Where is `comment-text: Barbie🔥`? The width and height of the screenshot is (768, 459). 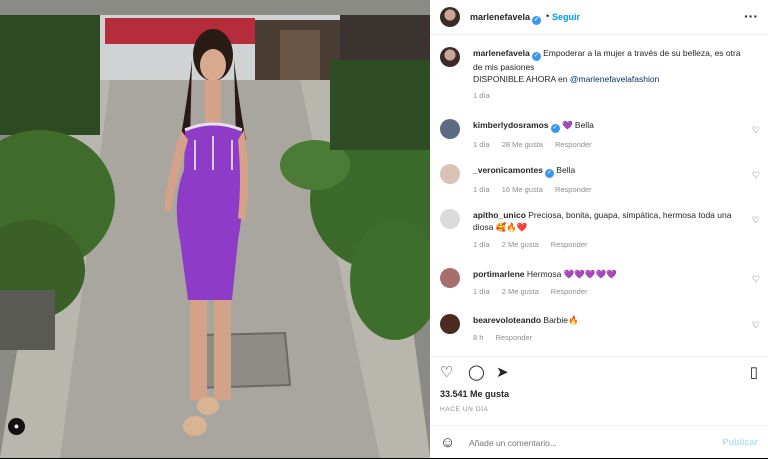
comment-text: Barbie🔥 is located at coordinates (561, 320).